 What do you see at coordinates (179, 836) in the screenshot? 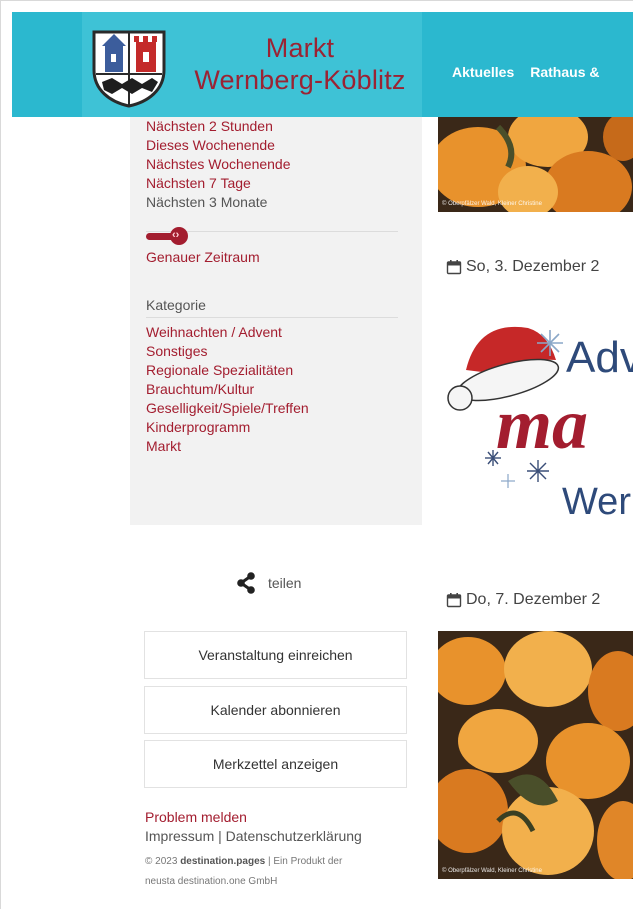
I see `imprint-link: Impressum` at bounding box center [179, 836].